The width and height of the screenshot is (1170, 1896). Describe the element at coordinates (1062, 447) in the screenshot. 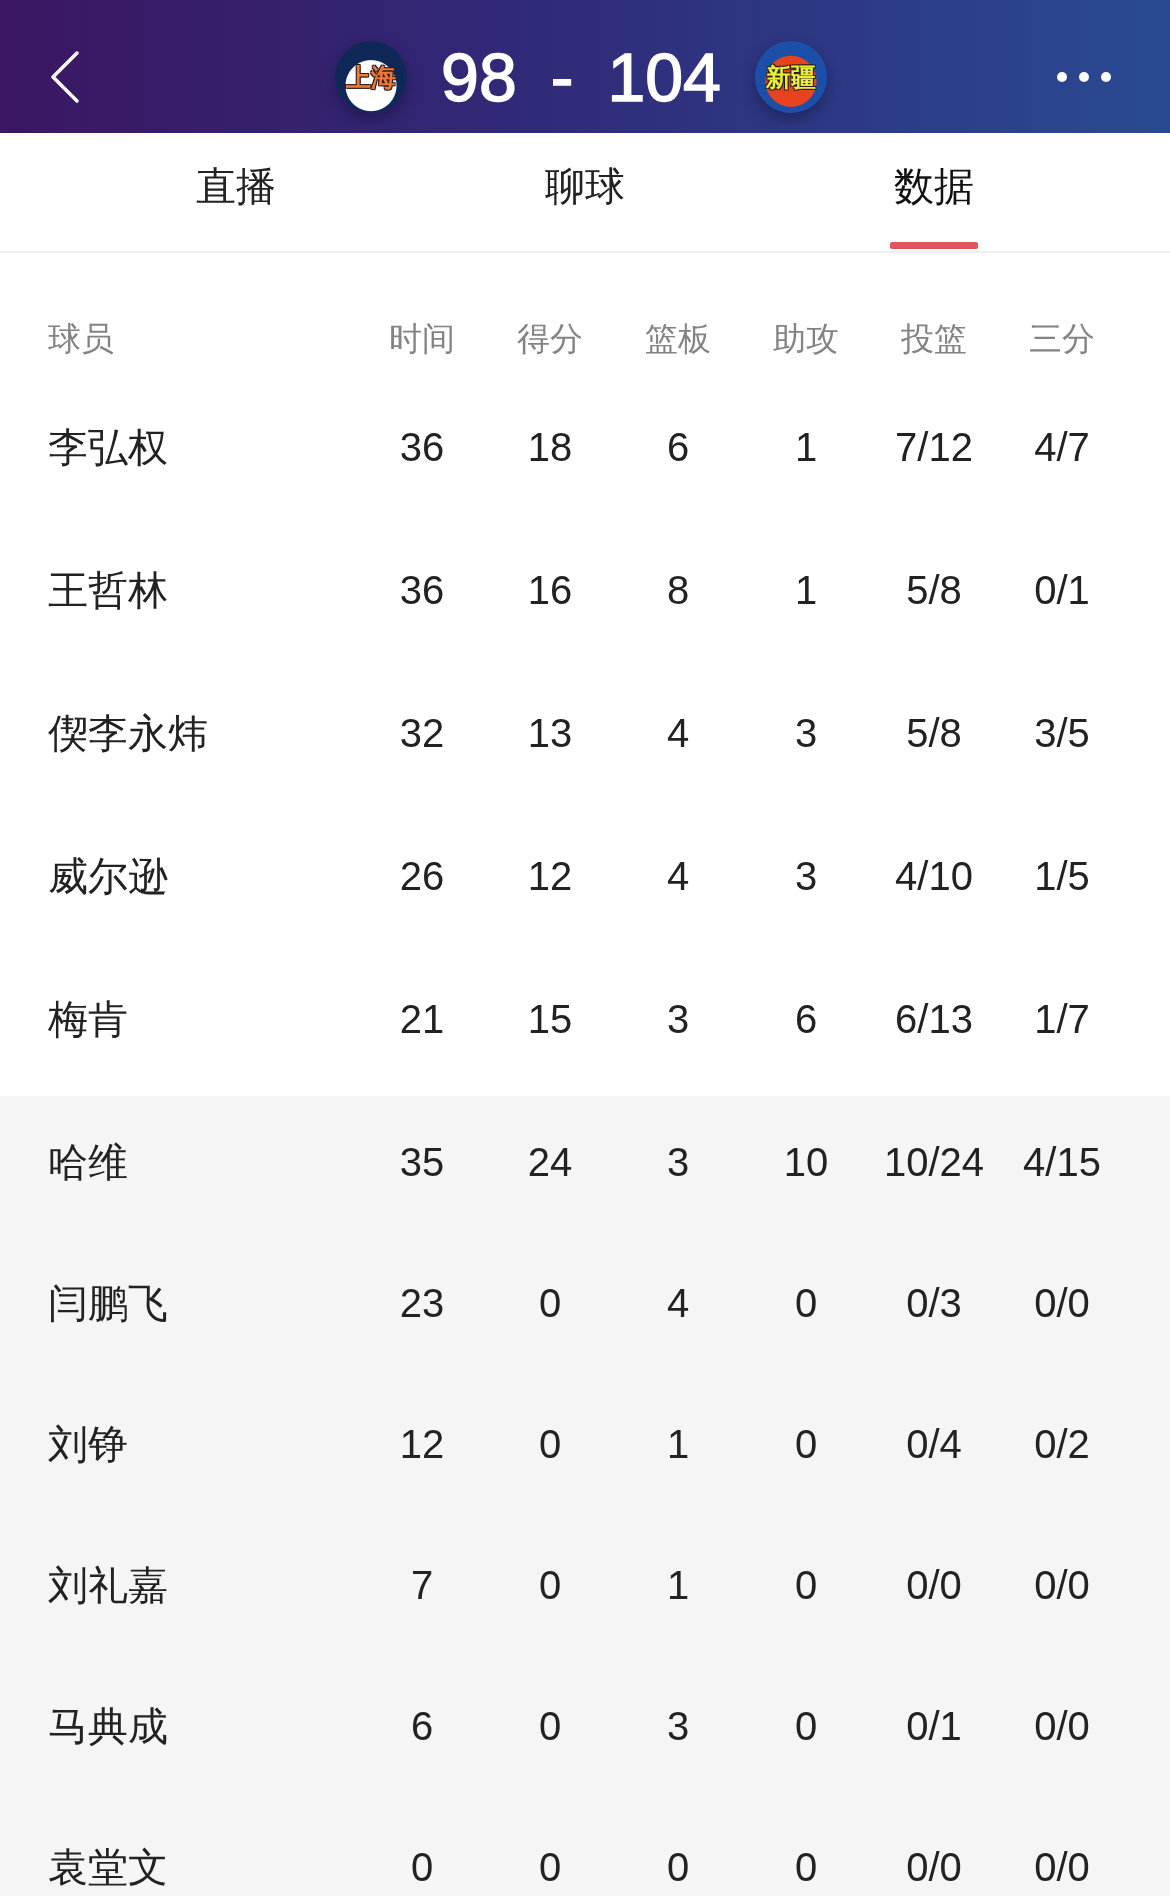

I see `stat-value: 4/7` at that location.